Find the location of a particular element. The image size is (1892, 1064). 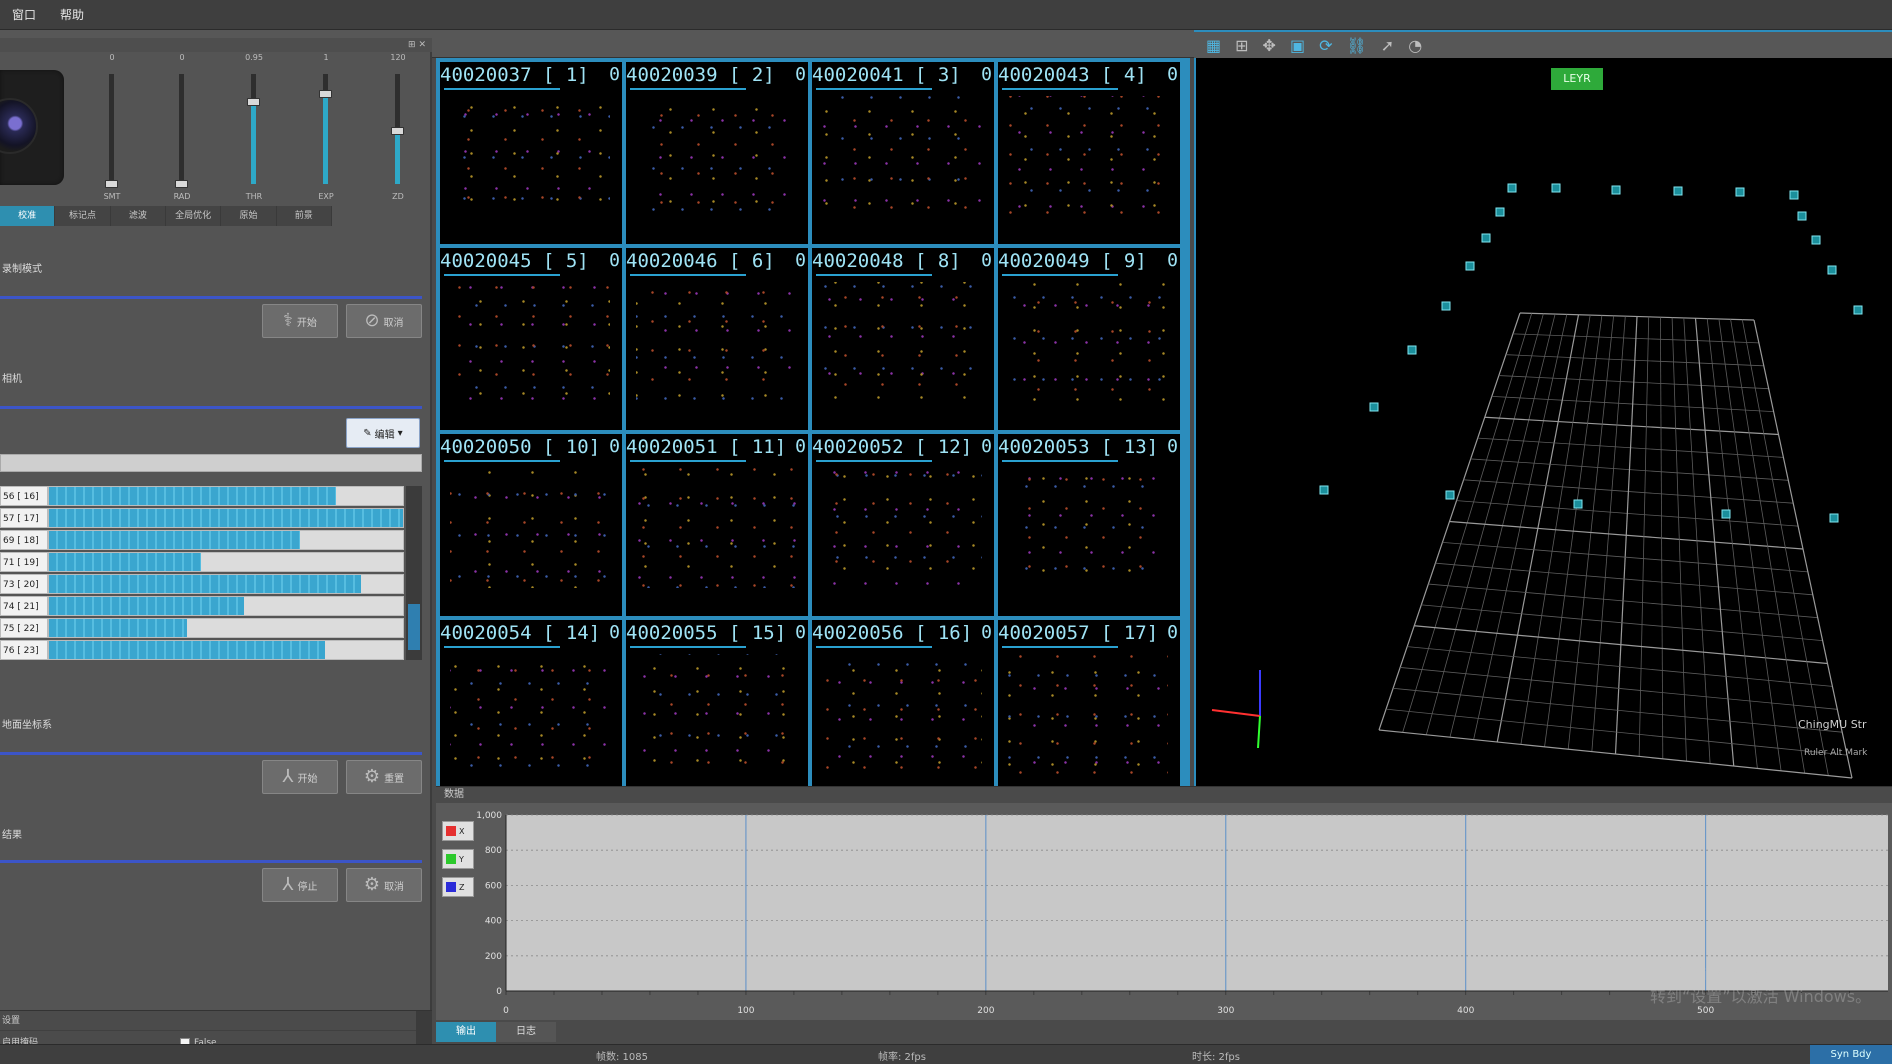

axis-y-line is located at coordinates (1259, 732).